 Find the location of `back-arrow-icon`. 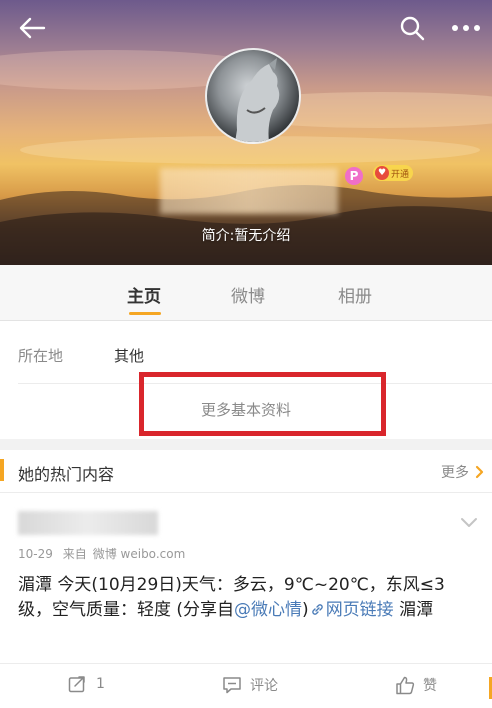

back-arrow-icon is located at coordinates (32, 28).